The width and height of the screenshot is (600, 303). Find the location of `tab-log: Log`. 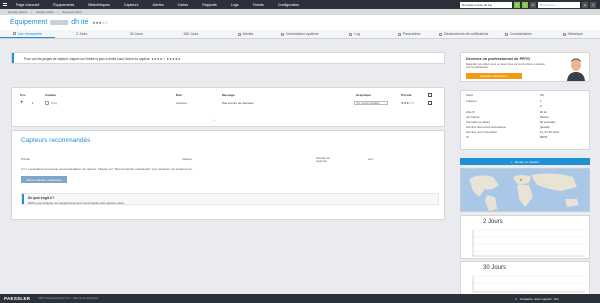

tab-log: Log is located at coordinates (354, 34).